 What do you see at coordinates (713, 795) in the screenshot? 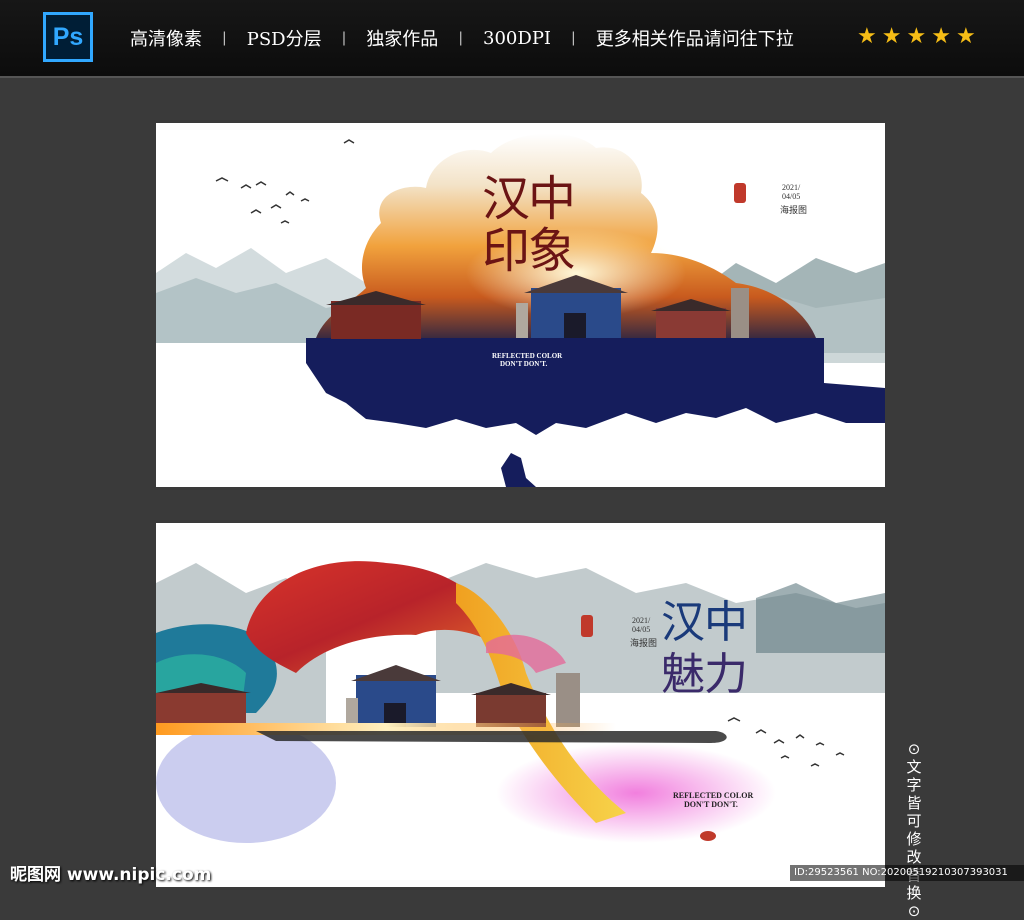
I see `poster2-tagline1: REFLECTED COLOR` at bounding box center [713, 795].